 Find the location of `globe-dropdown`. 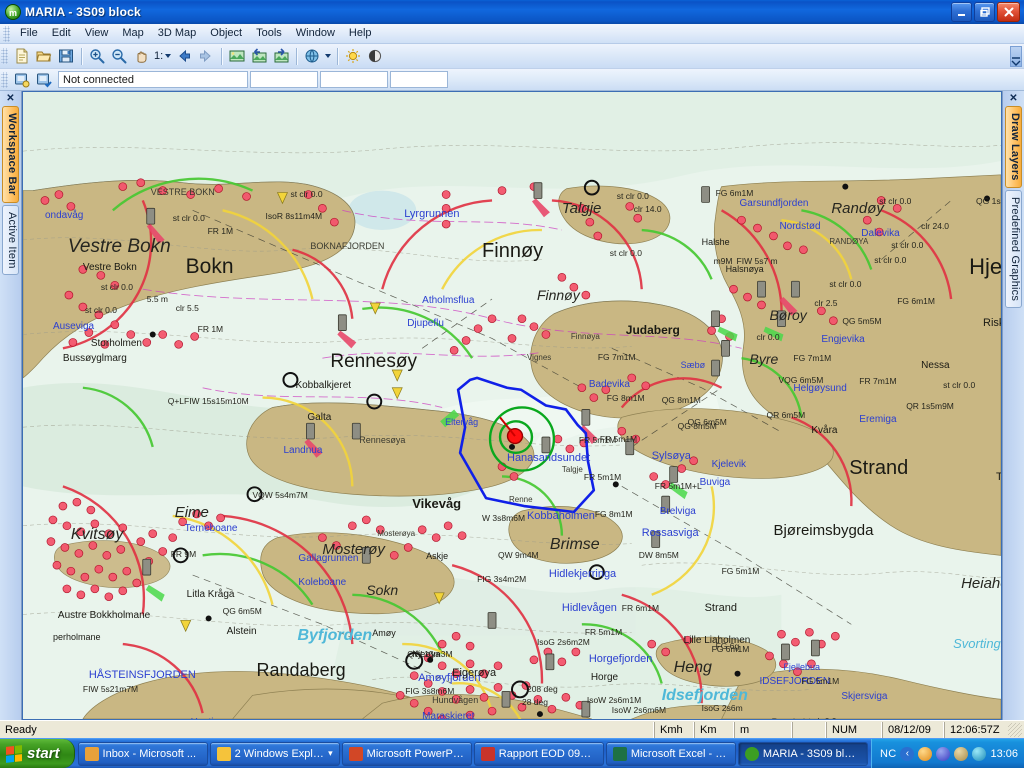

globe-dropdown is located at coordinates (328, 56).